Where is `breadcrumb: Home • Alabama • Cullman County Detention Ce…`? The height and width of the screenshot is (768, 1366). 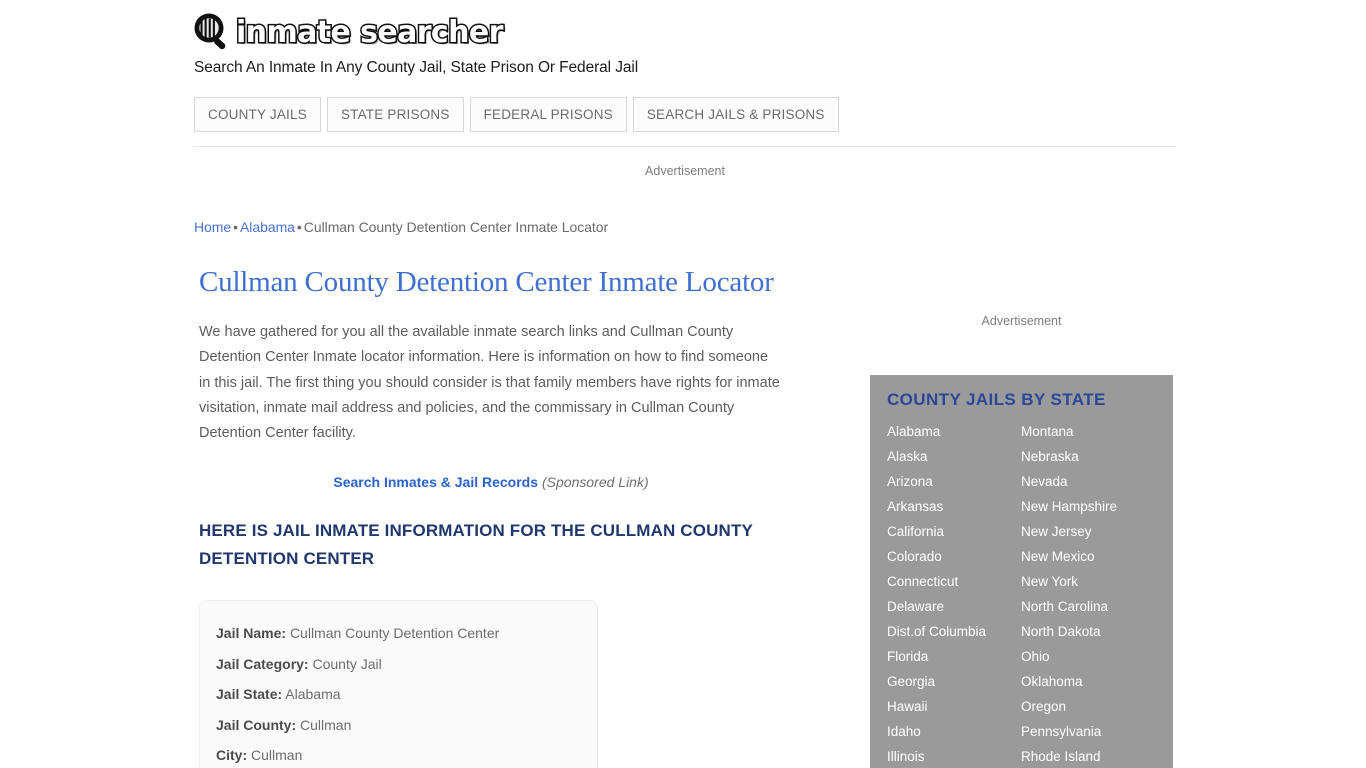
breadcrumb: Home • Alabama • Cullman County Detention Ce… is located at coordinates (401, 227).